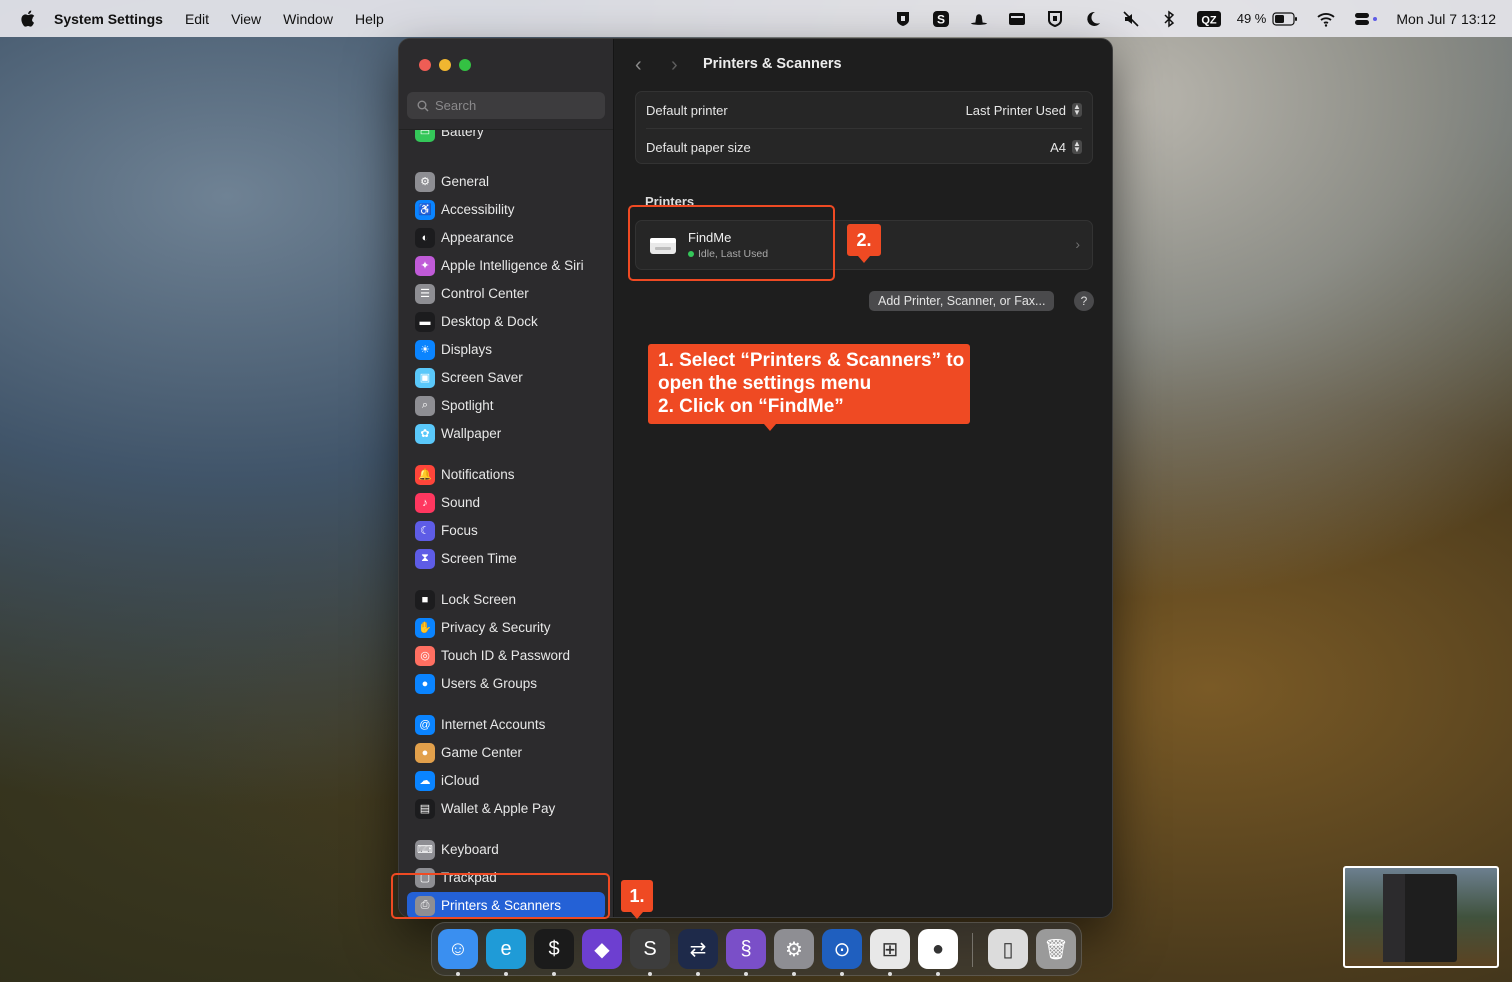 Image resolution: width=1512 pixels, height=982 pixels. I want to click on sidebar-item-label: Control Center, so click(485, 293).